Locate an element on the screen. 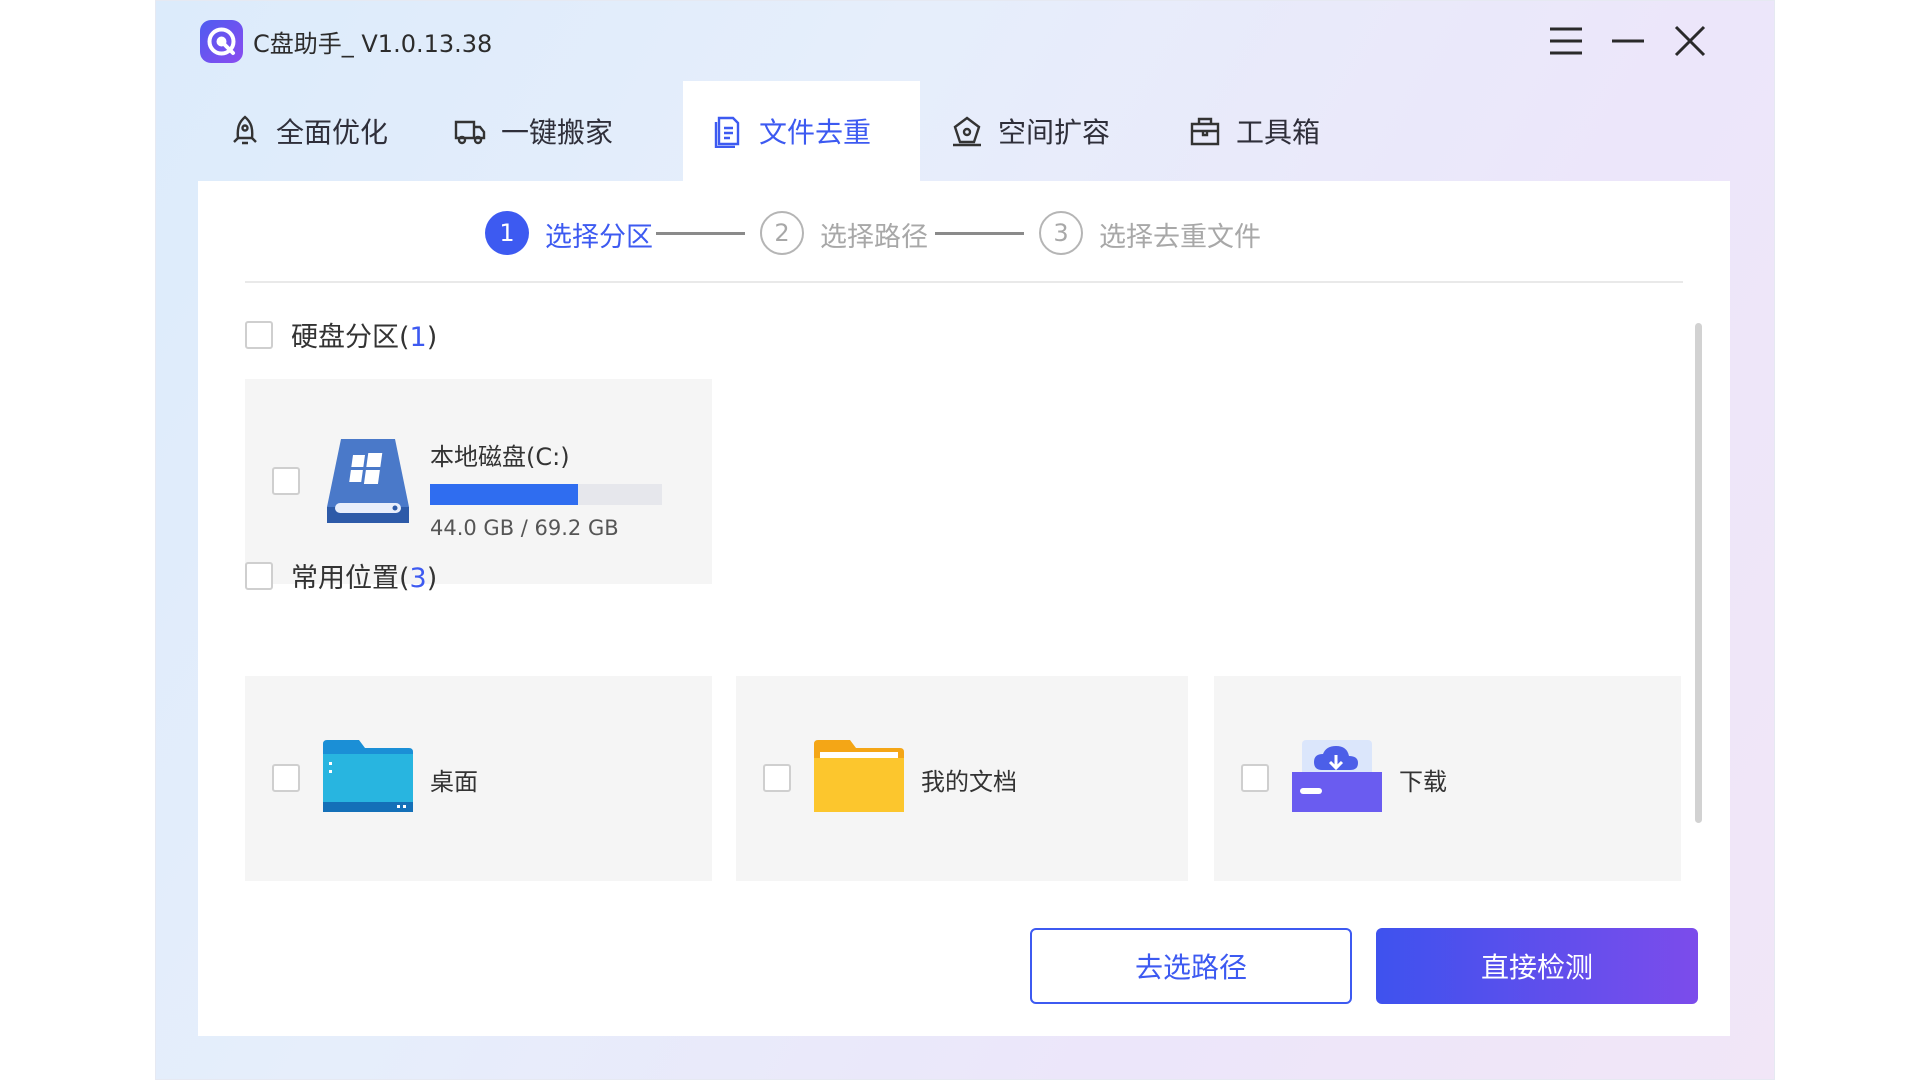 Image resolution: width=1920 pixels, height=1080 pixels. step-1-label: 选择分区 is located at coordinates (599, 237).